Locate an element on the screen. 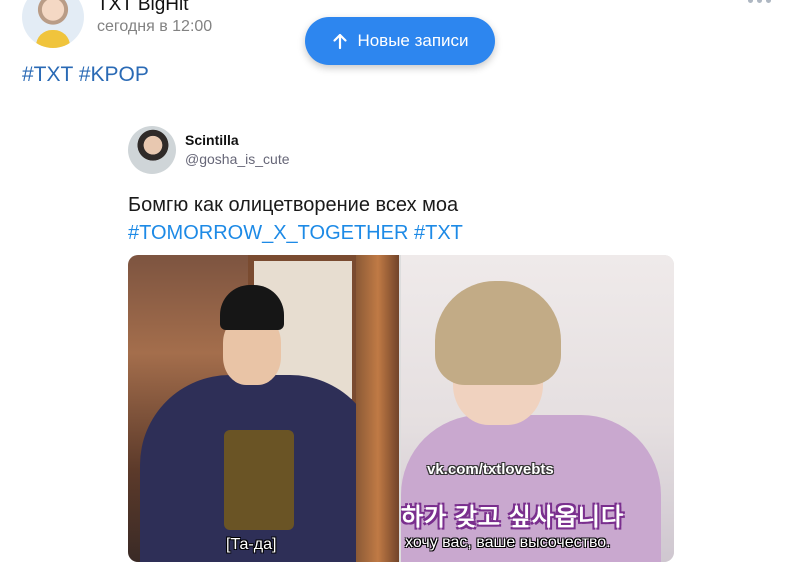 This screenshot has height=570, width=800. new-posts-button: Новые записи is located at coordinates (400, 41).